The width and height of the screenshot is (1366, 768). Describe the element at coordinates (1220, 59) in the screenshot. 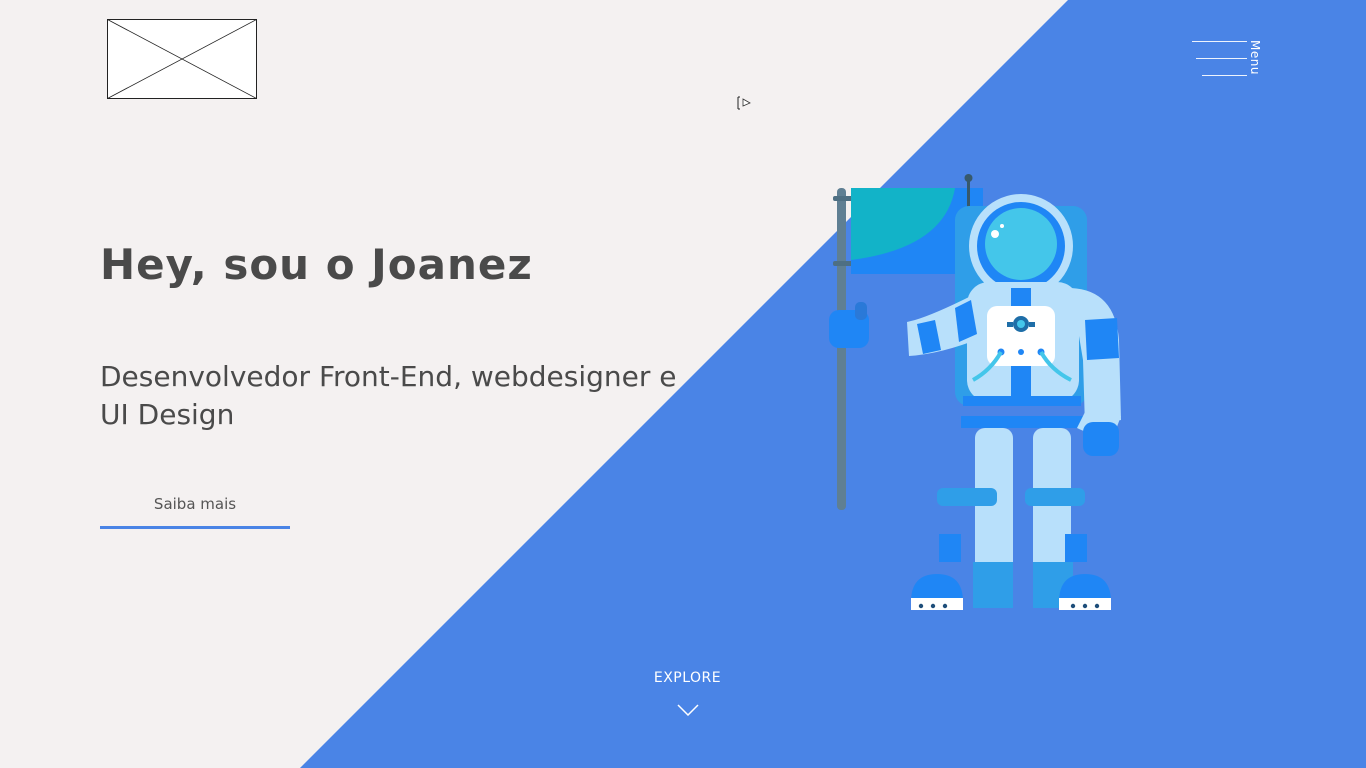

I see `hamburger-icon` at that location.